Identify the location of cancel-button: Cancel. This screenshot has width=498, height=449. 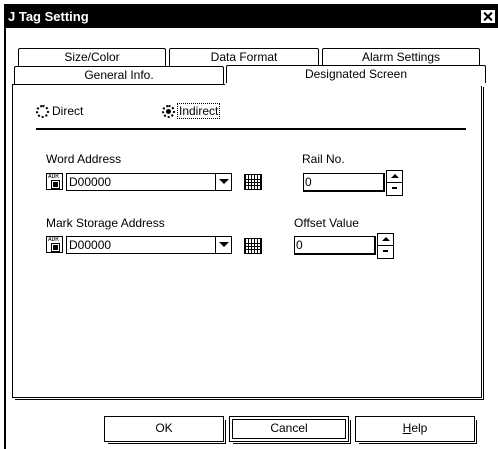
(290, 430).